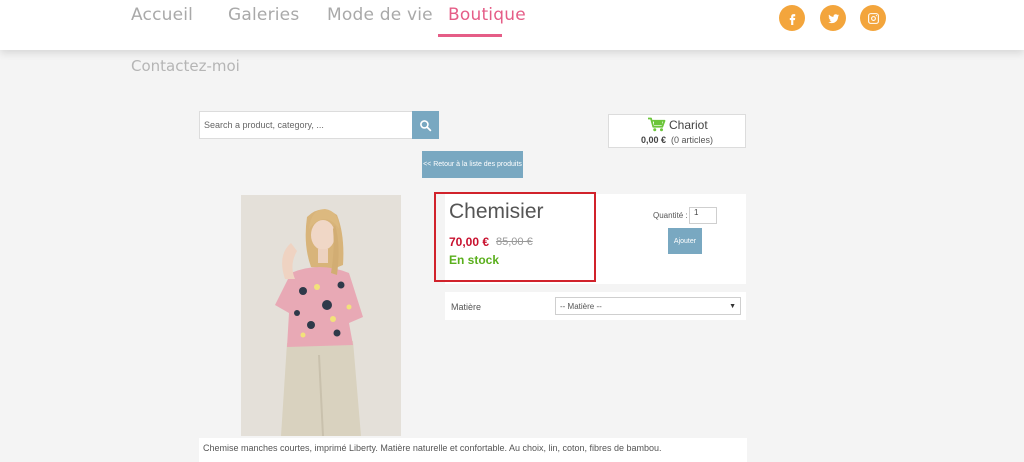 This screenshot has width=1024, height=462. I want to click on facebook-icon, so click(792, 18).